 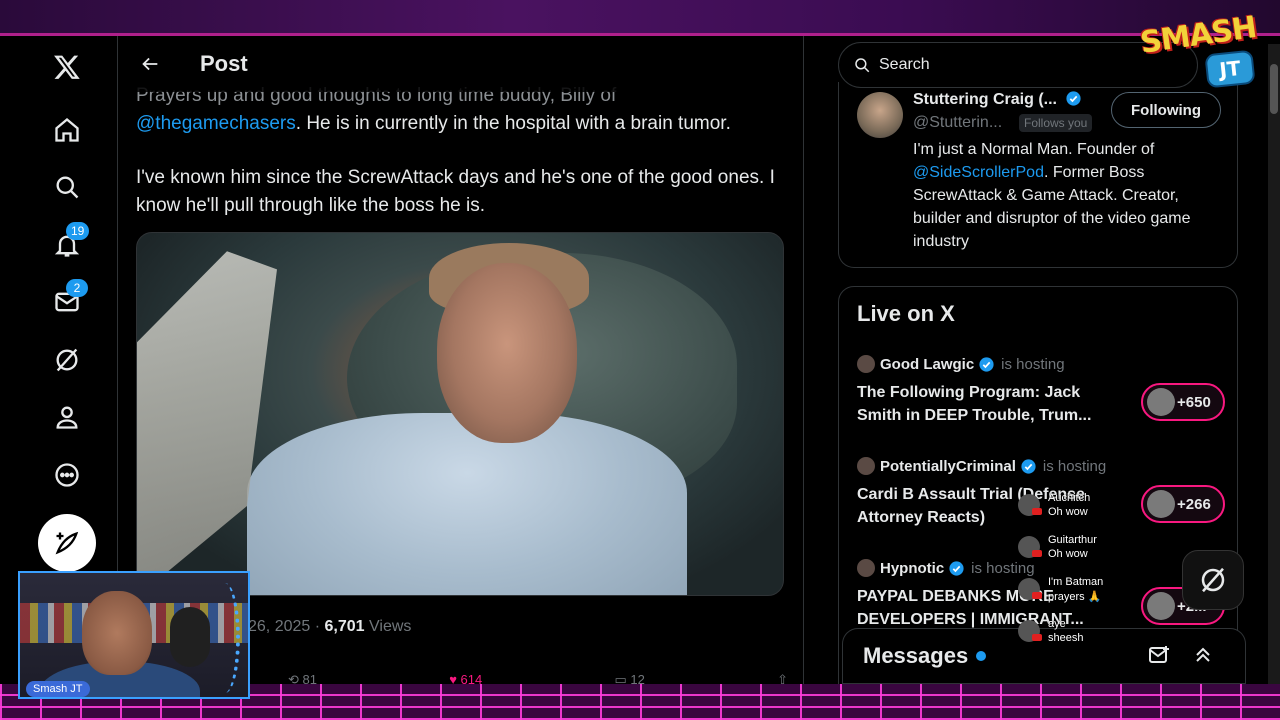 What do you see at coordinates (981, 656) in the screenshot?
I see `unread-dot` at bounding box center [981, 656].